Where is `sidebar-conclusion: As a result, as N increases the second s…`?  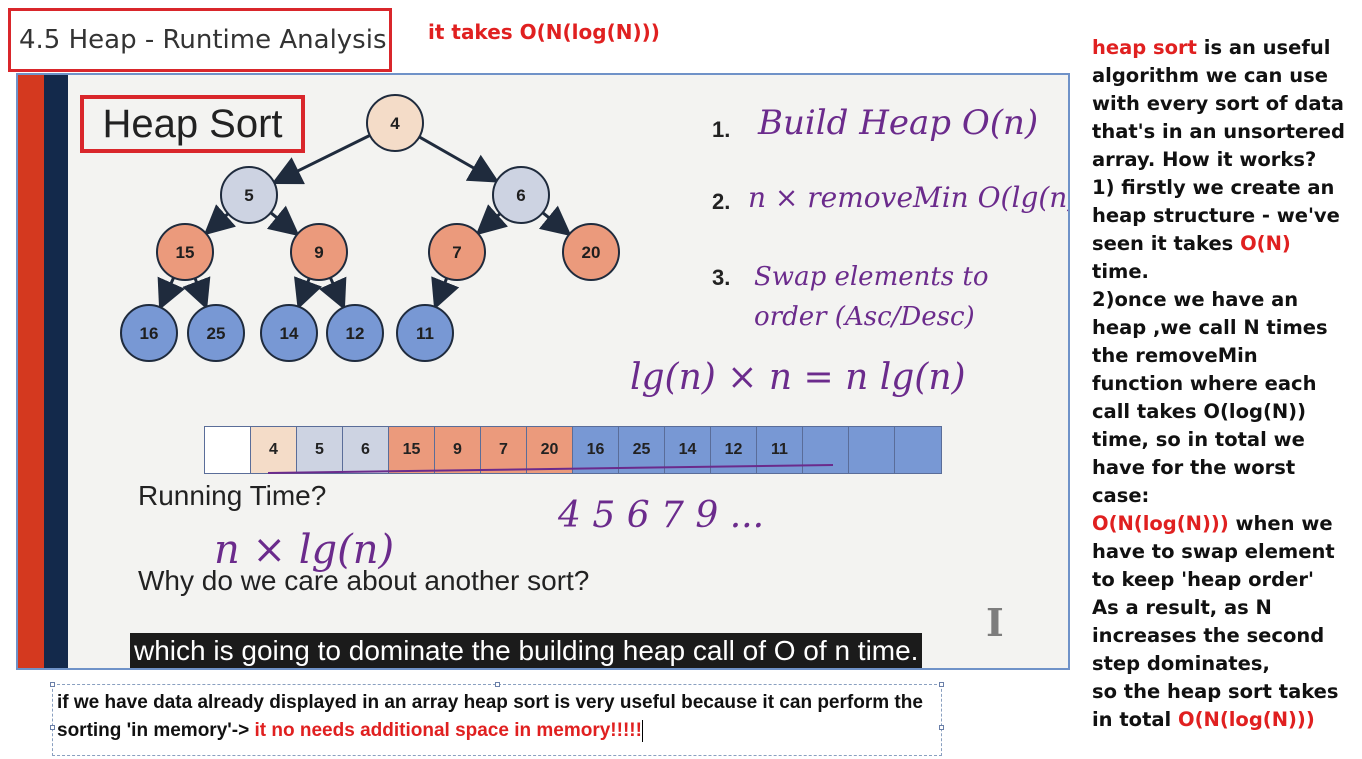 sidebar-conclusion: As a result, as N increases the second s… is located at coordinates (1223, 664).